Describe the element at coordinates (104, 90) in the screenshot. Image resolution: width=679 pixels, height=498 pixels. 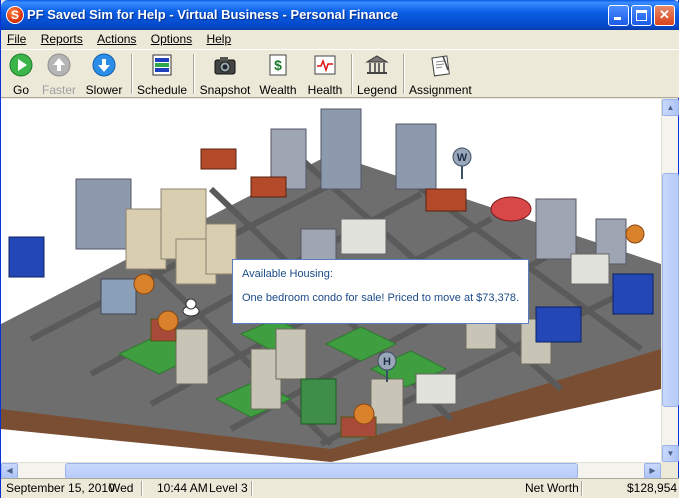
I see `slower-label: Slower` at that location.